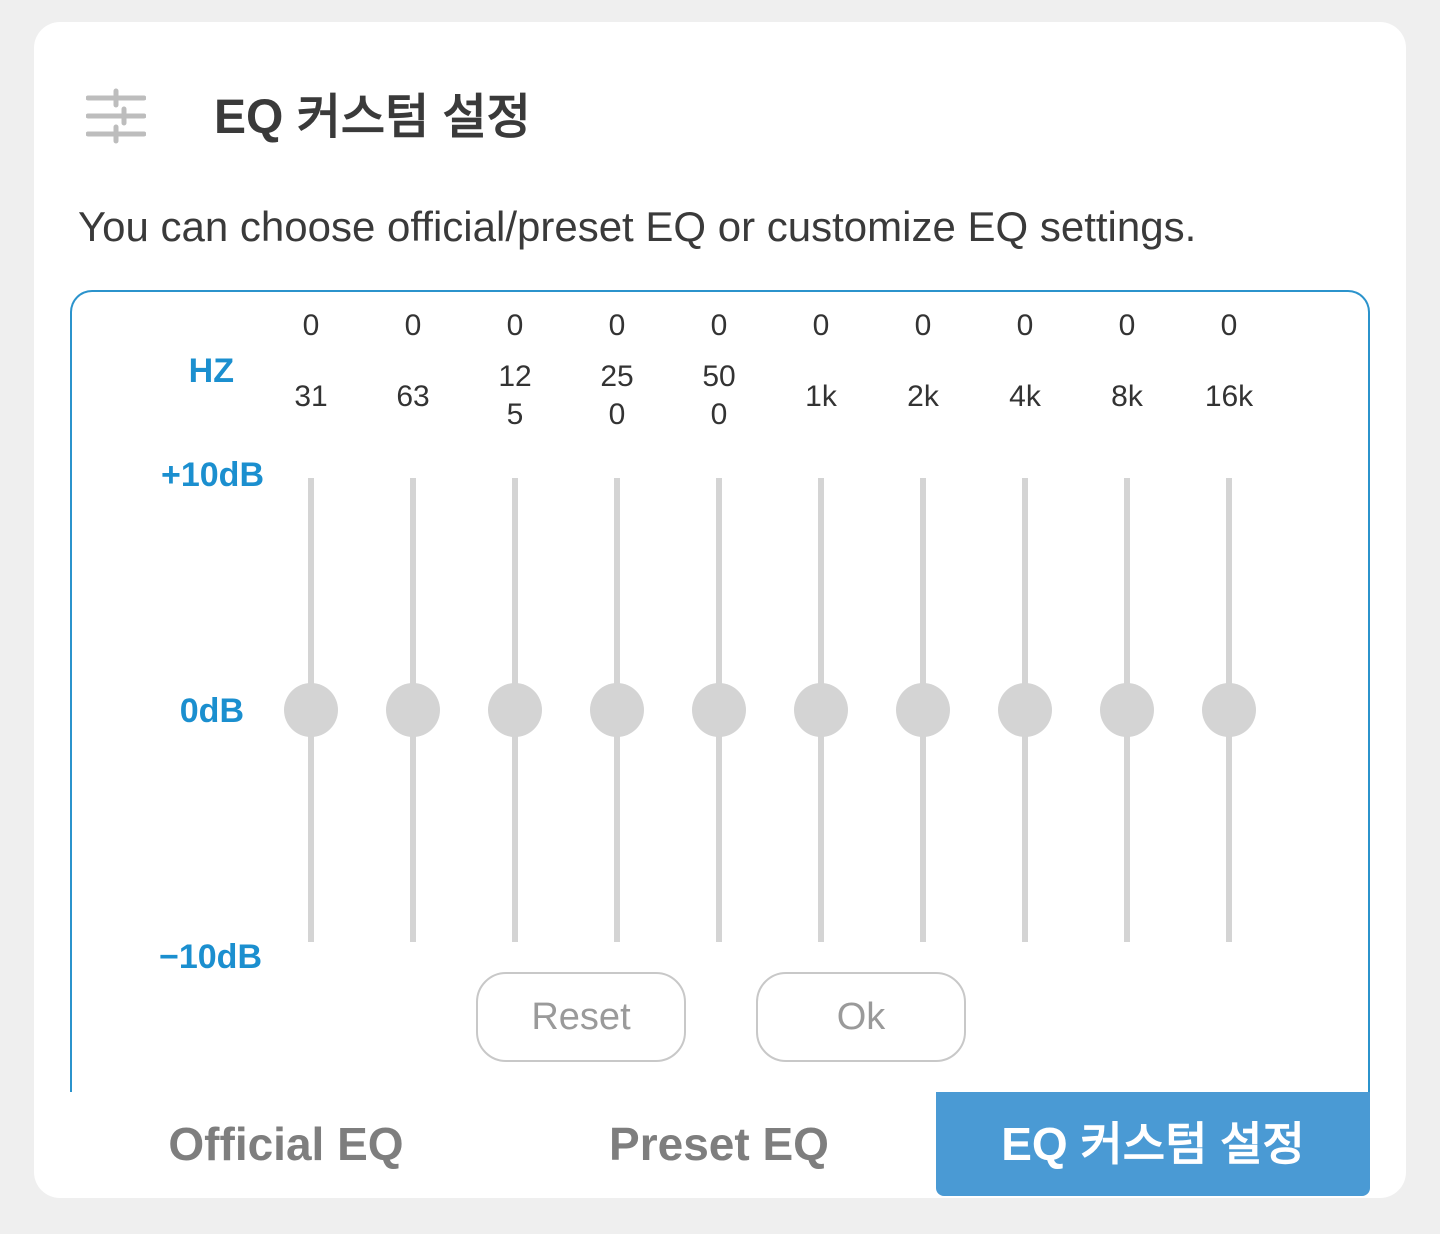  What do you see at coordinates (212, 475) in the screenshot?
I see `db-max-label: +10dB` at bounding box center [212, 475].